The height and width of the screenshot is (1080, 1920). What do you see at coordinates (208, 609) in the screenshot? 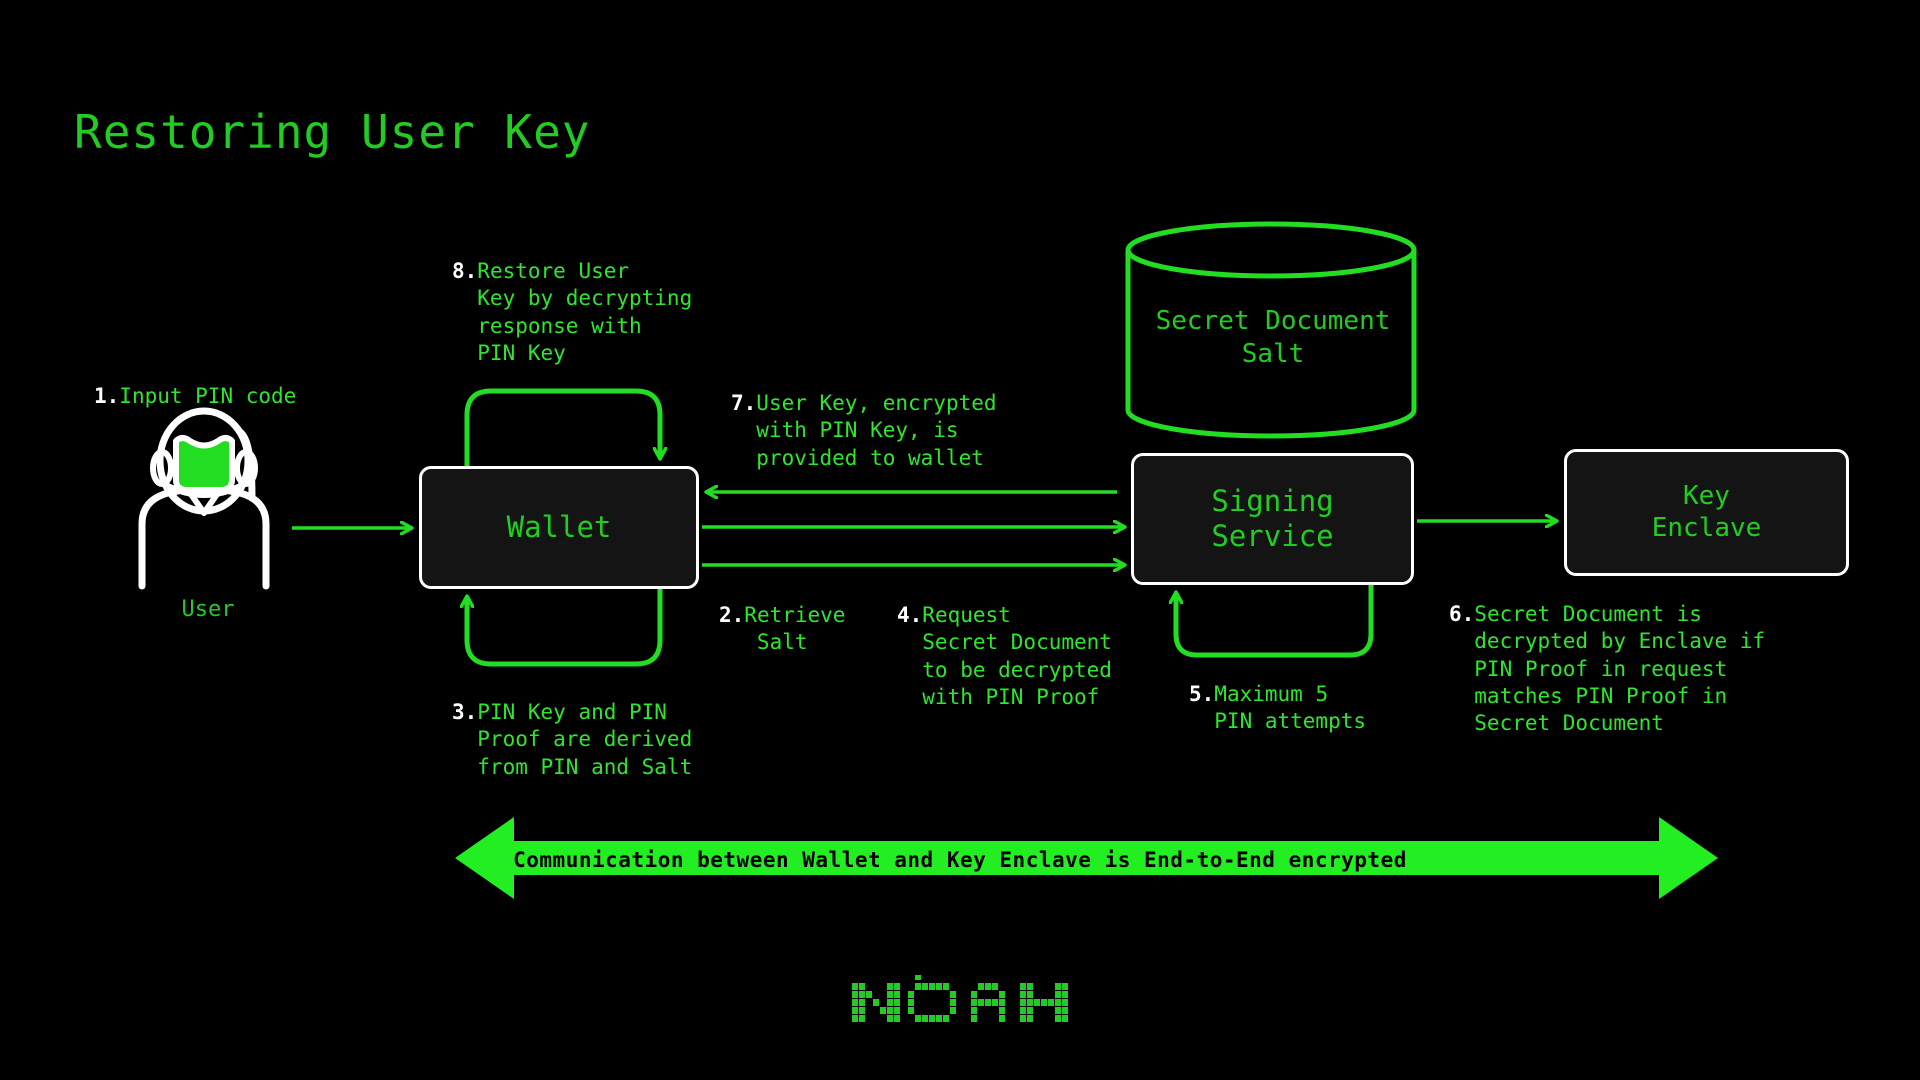
I see `node-user-label: User` at bounding box center [208, 609].